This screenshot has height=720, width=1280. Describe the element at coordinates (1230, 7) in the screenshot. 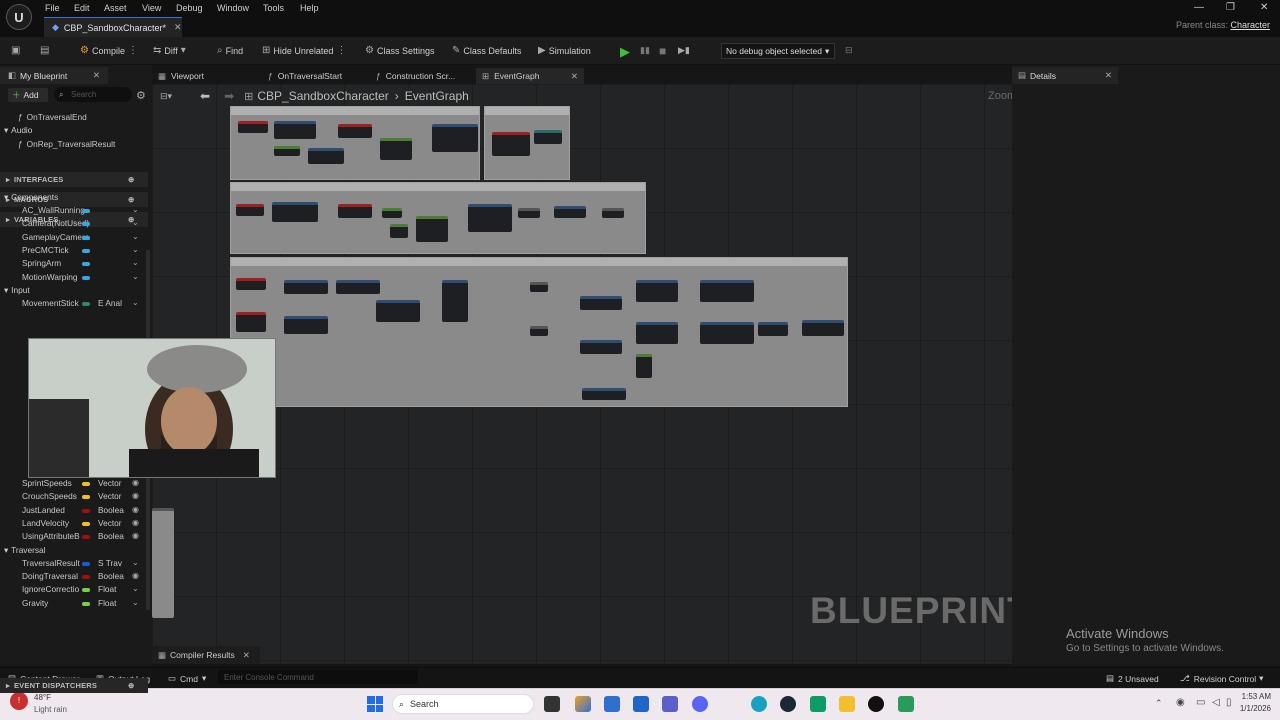

I see `restore-icon: ❐` at that location.